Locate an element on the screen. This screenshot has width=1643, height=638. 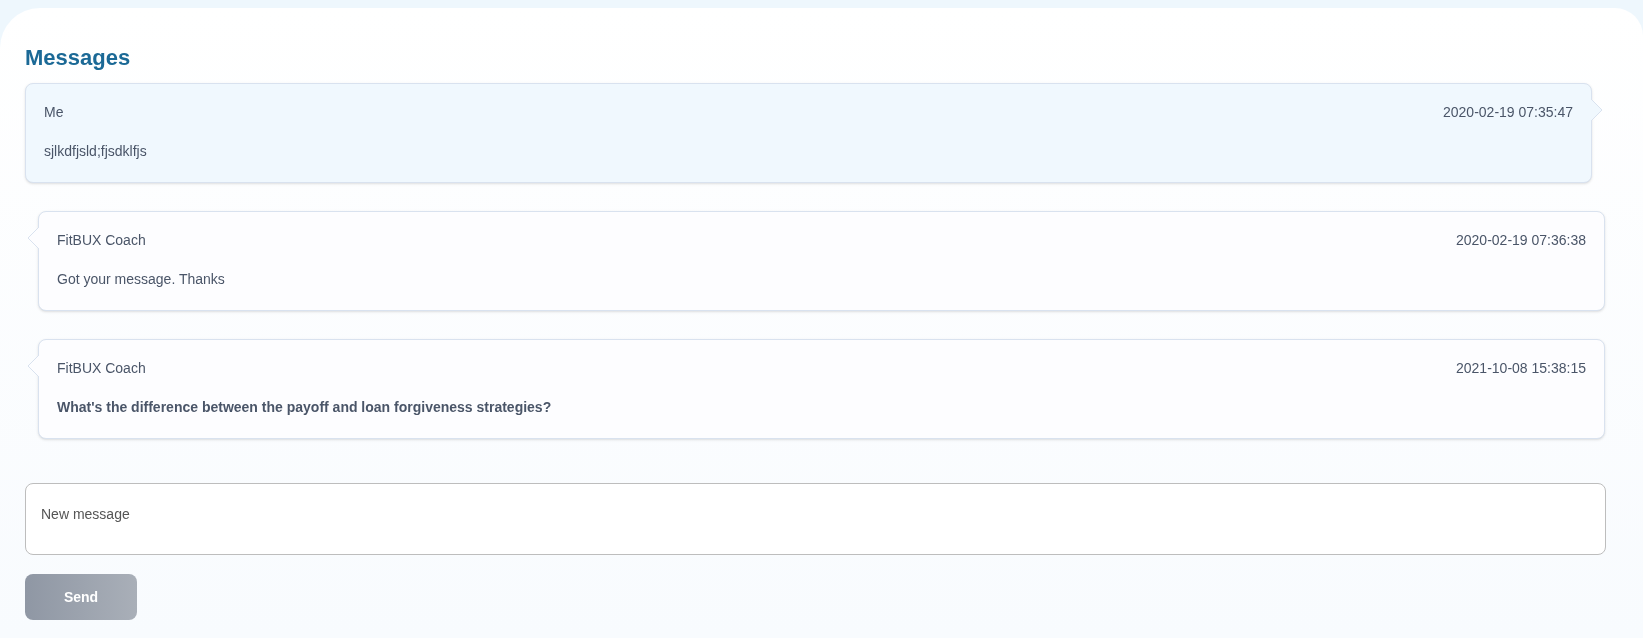
page-title: Messages is located at coordinates (78, 58).